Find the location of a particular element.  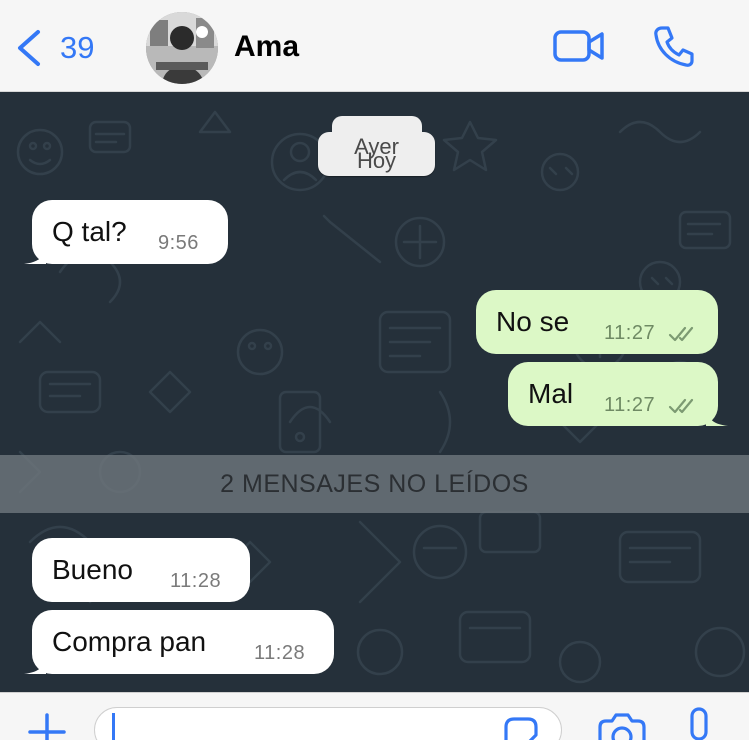

microphone-icon is located at coordinates (699, 723).